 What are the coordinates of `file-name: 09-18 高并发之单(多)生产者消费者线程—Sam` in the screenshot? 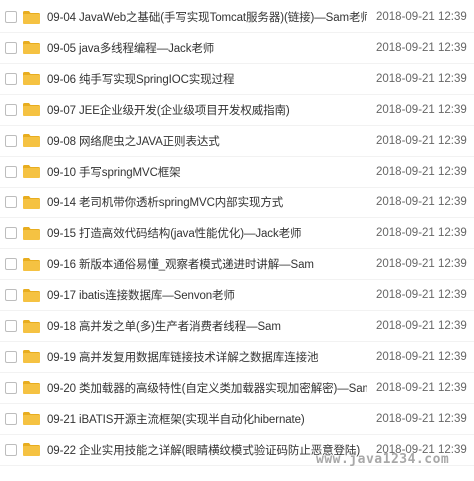 It's located at (207, 326).